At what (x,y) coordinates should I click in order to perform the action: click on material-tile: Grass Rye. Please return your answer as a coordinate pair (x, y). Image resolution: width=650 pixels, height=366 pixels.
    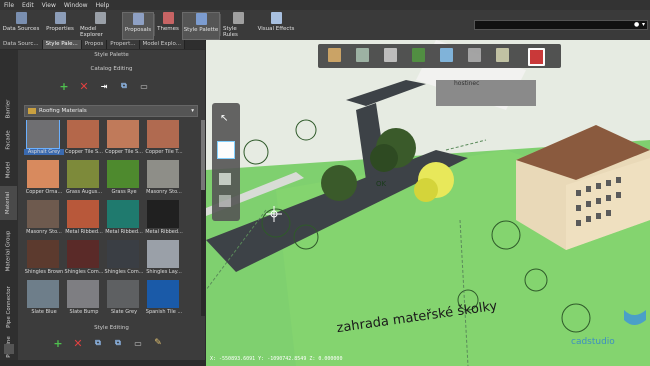
    Looking at the image, I should click on (123, 178).